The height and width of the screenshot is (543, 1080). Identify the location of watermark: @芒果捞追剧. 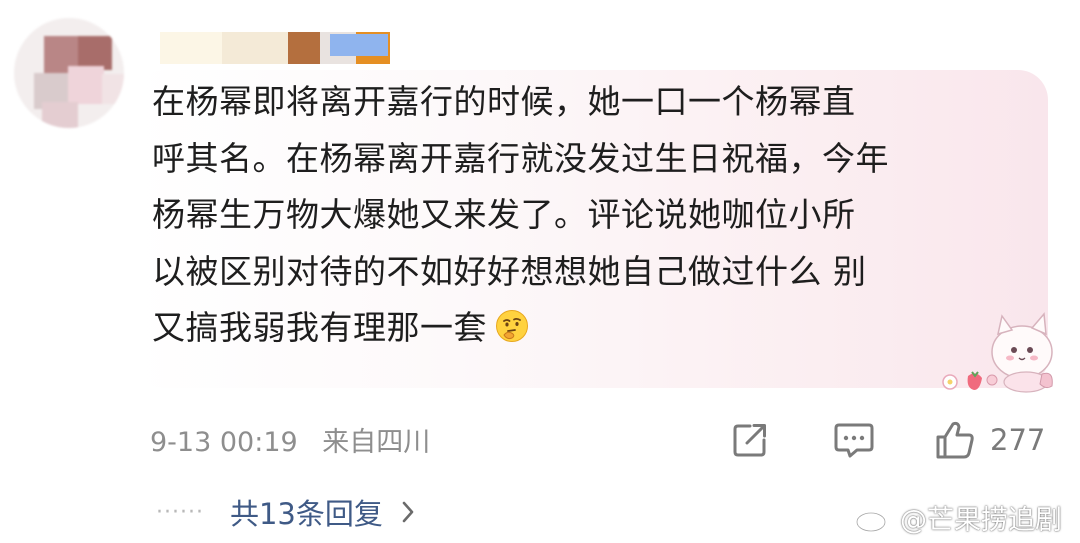
(958, 517).